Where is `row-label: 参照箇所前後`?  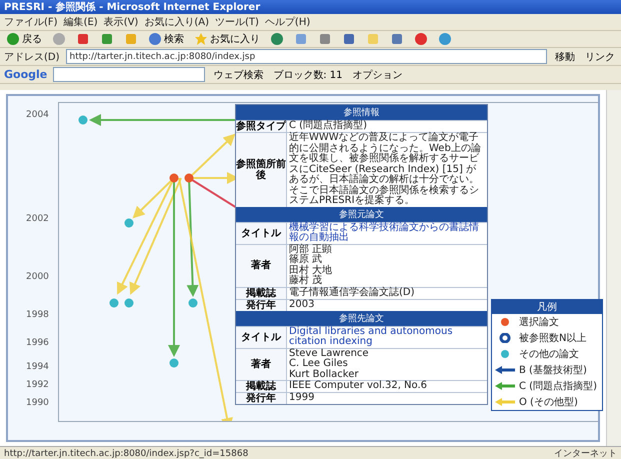
row-label: 参照箇所前後 is located at coordinates (261, 169).